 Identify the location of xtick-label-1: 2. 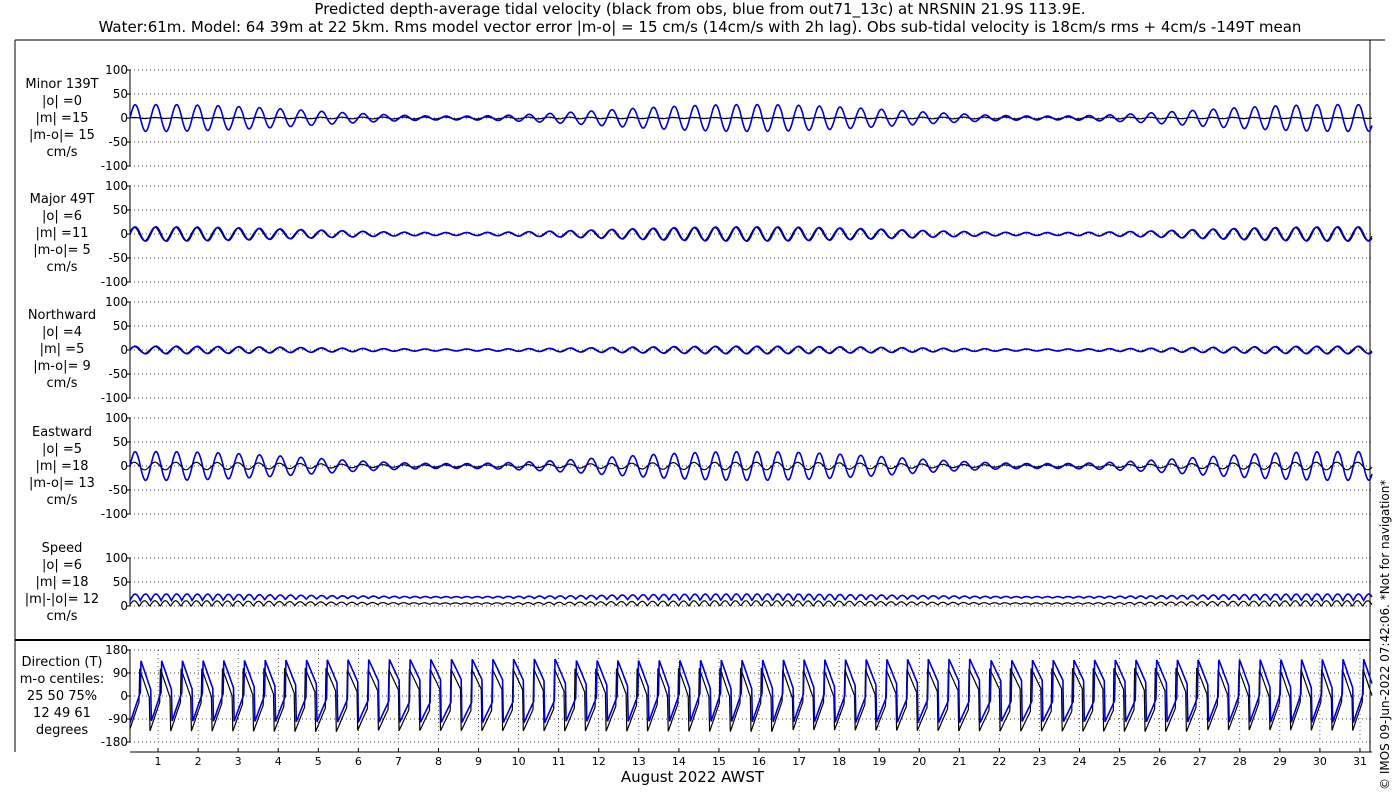
(198, 761).